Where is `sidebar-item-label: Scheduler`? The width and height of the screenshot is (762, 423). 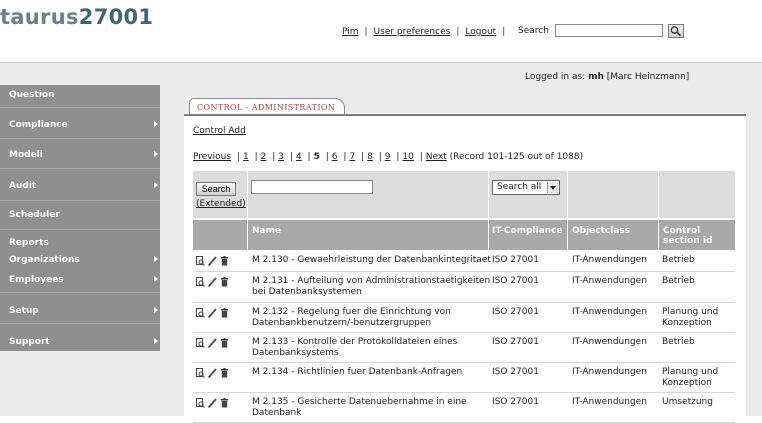
sidebar-item-label: Scheduler is located at coordinates (34, 215).